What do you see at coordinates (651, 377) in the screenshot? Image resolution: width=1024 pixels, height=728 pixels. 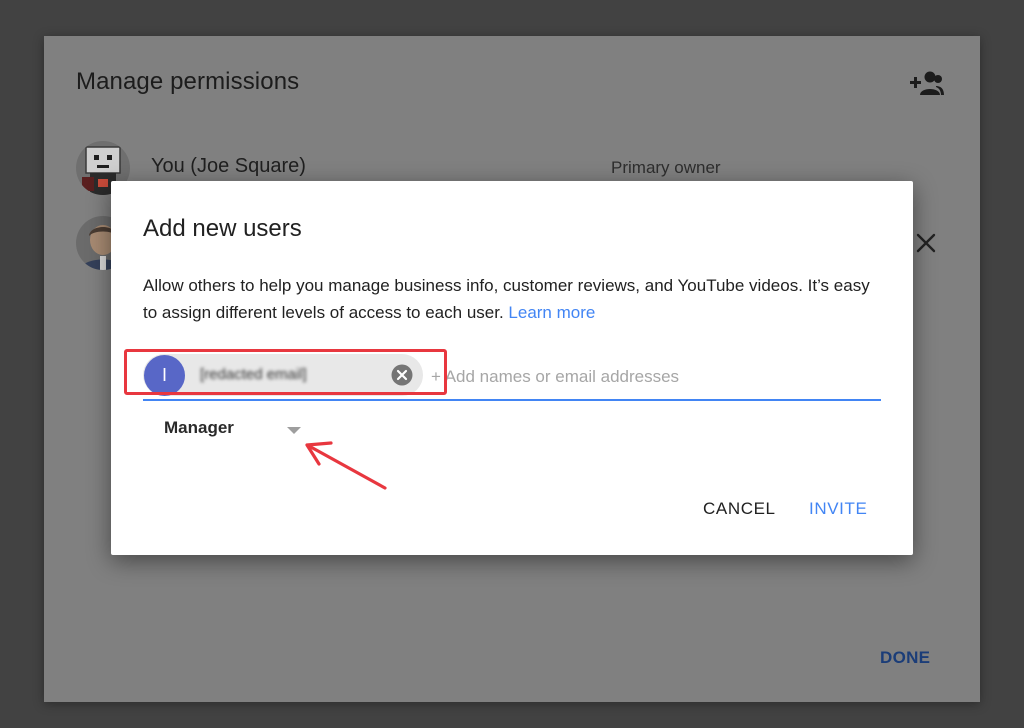 I see `add-email-input` at bounding box center [651, 377].